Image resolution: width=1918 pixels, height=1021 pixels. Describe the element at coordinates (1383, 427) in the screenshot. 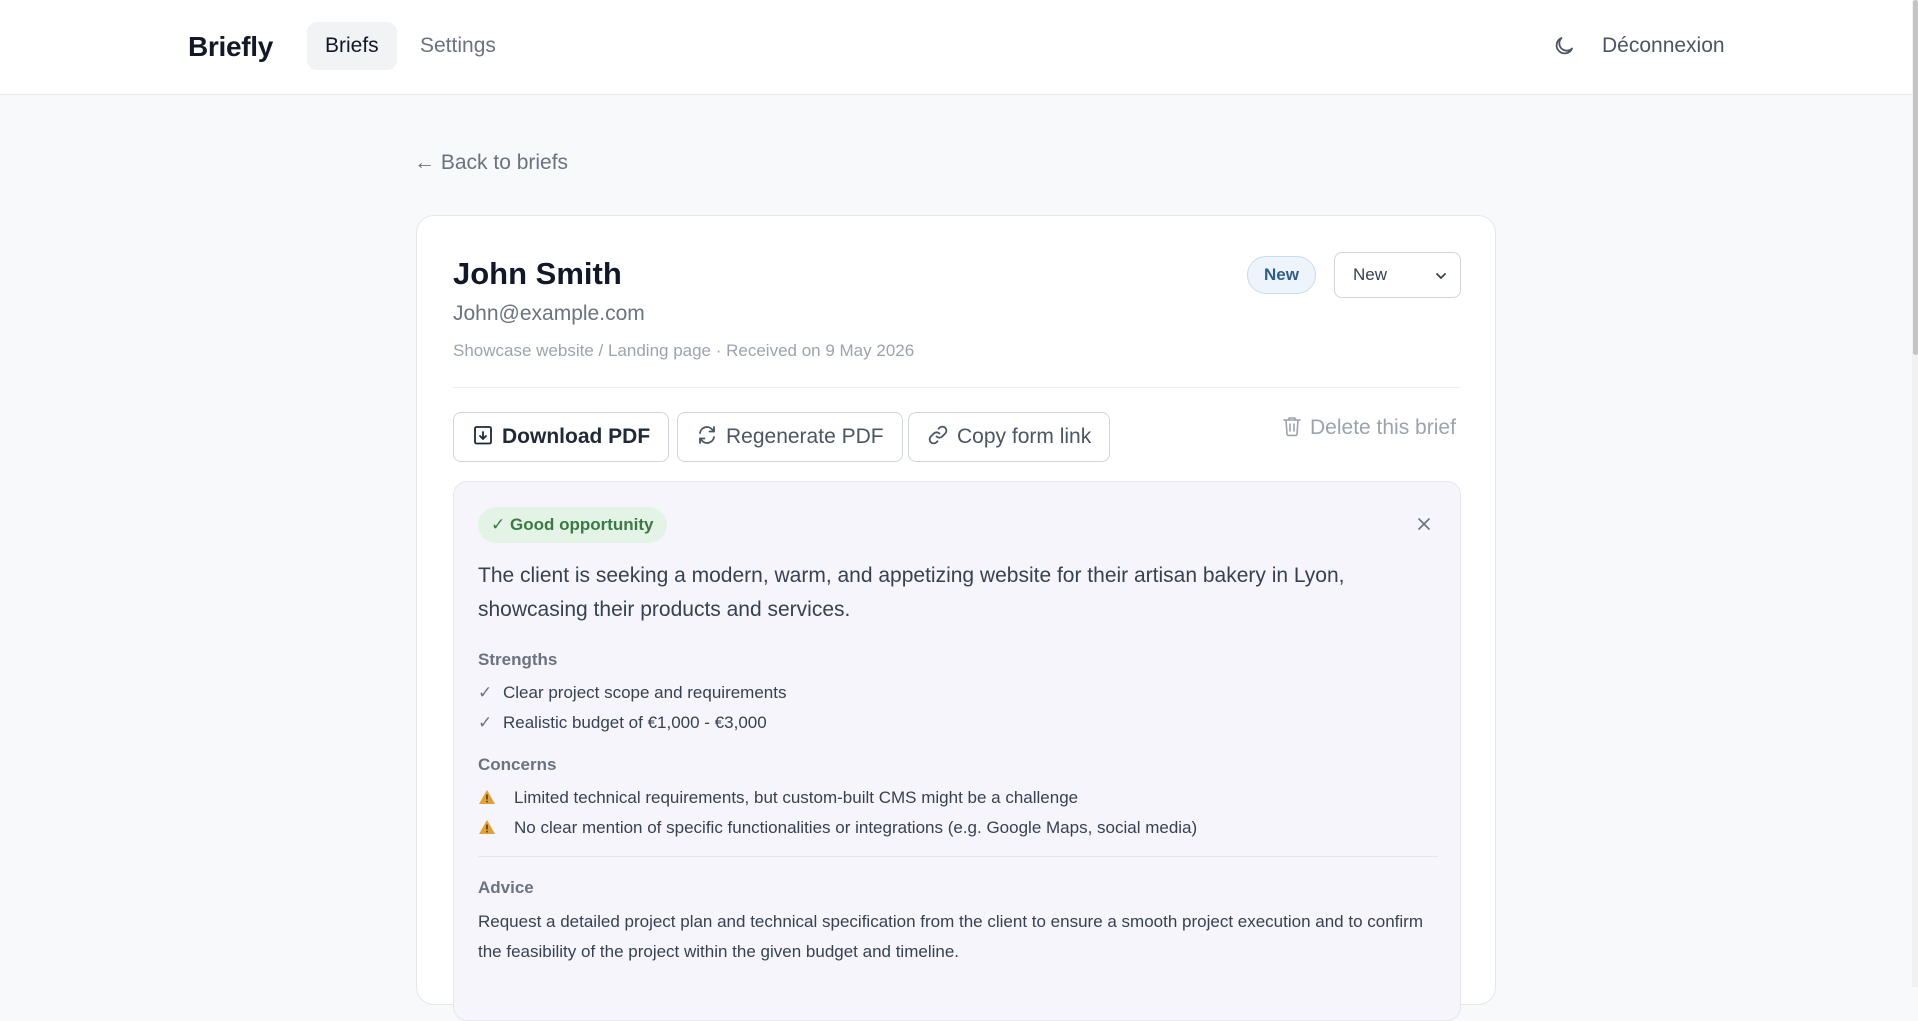

I see `delete-brief-label: Delete this brief` at that location.